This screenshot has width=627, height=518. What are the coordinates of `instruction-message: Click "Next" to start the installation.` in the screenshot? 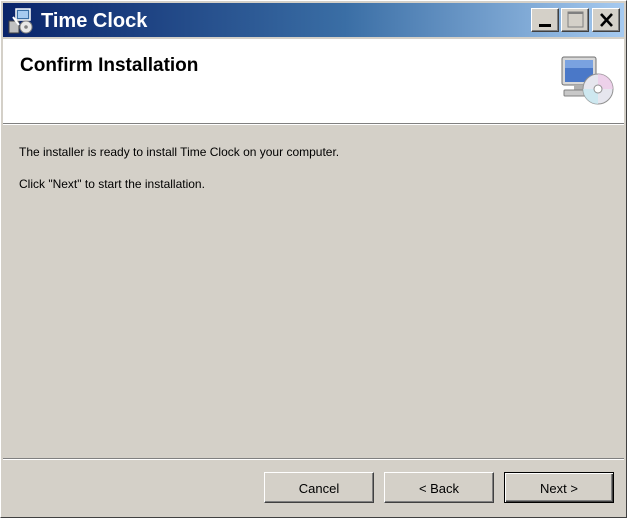 It's located at (112, 184).